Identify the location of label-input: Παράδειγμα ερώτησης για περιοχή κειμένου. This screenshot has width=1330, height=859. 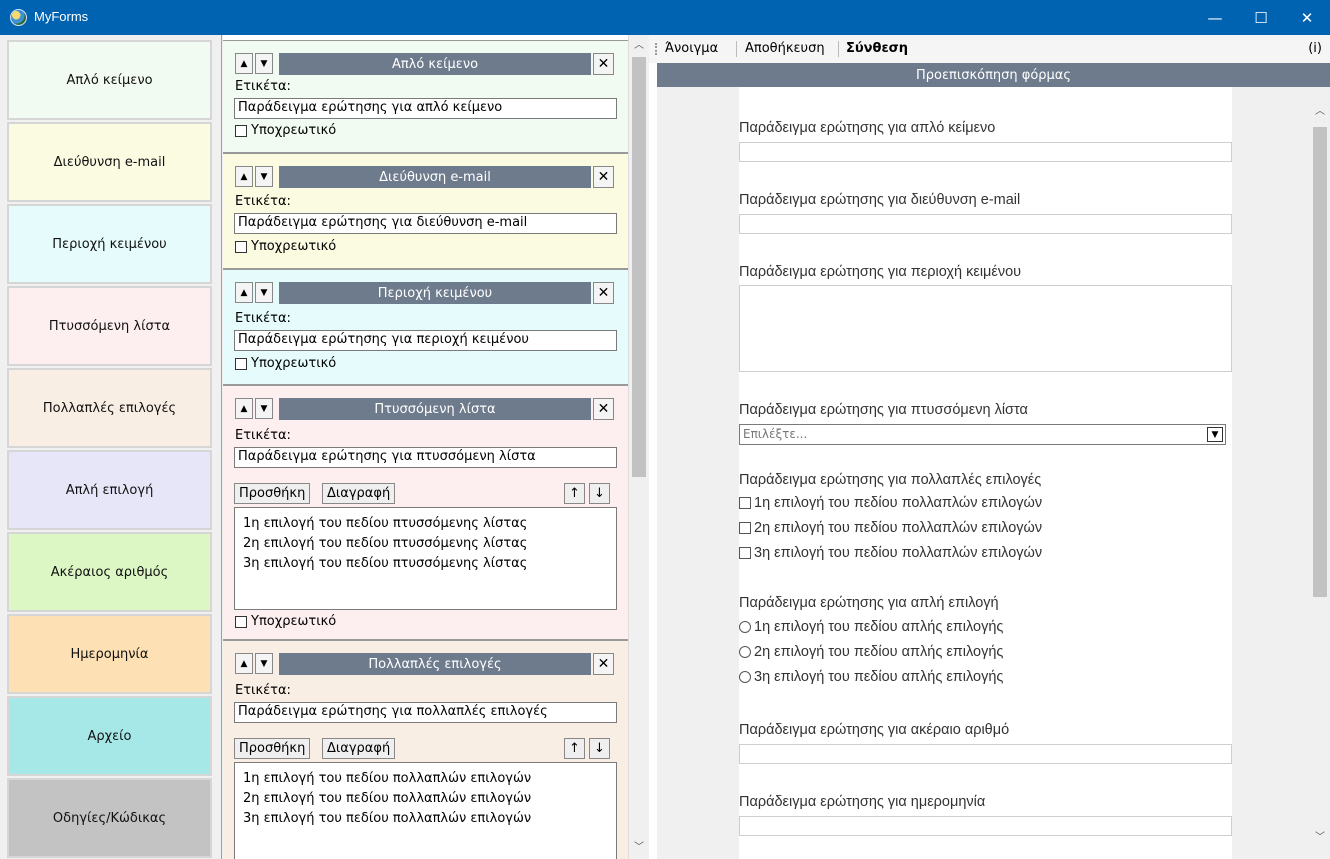
(425, 340).